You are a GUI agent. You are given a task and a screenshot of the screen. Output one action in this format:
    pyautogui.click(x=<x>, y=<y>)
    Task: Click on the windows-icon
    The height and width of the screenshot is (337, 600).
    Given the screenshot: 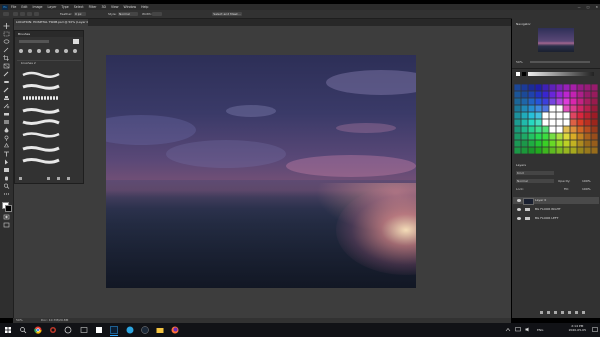 What is the action you would take?
    pyautogui.click(x=8, y=330)
    